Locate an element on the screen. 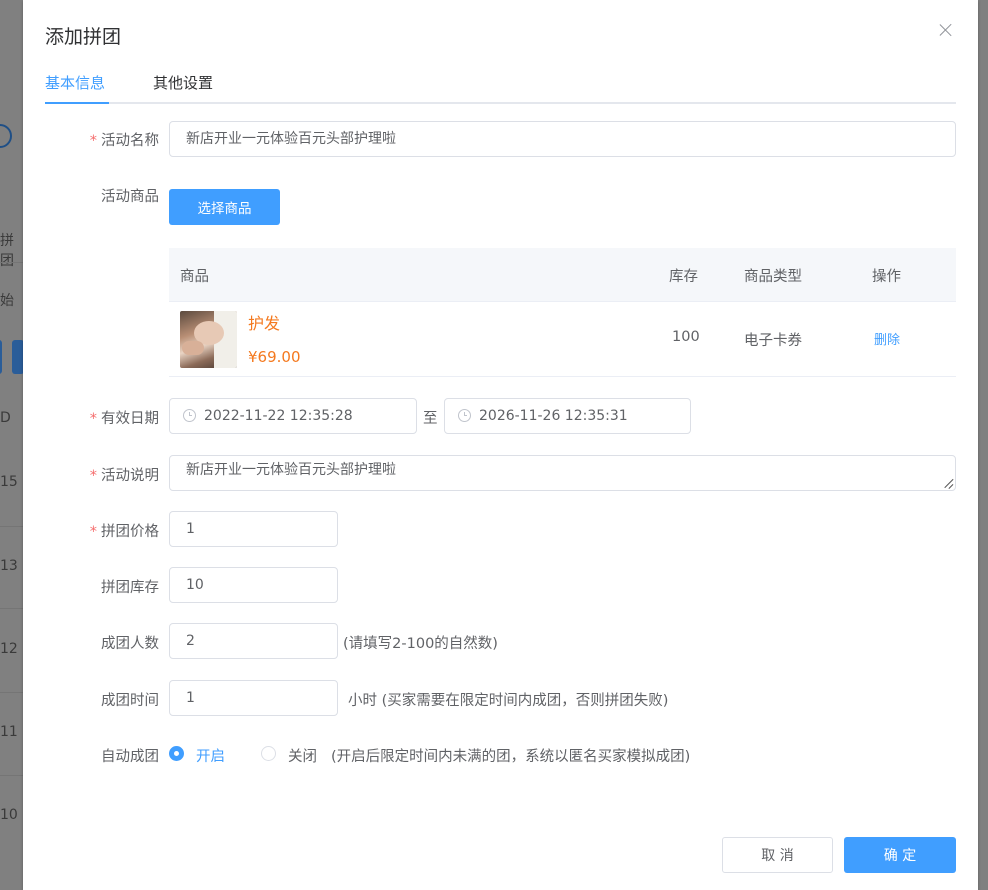 Image resolution: width=988 pixels, height=890 pixels. dialog-title: 添加拼团 is located at coordinates (83, 37).